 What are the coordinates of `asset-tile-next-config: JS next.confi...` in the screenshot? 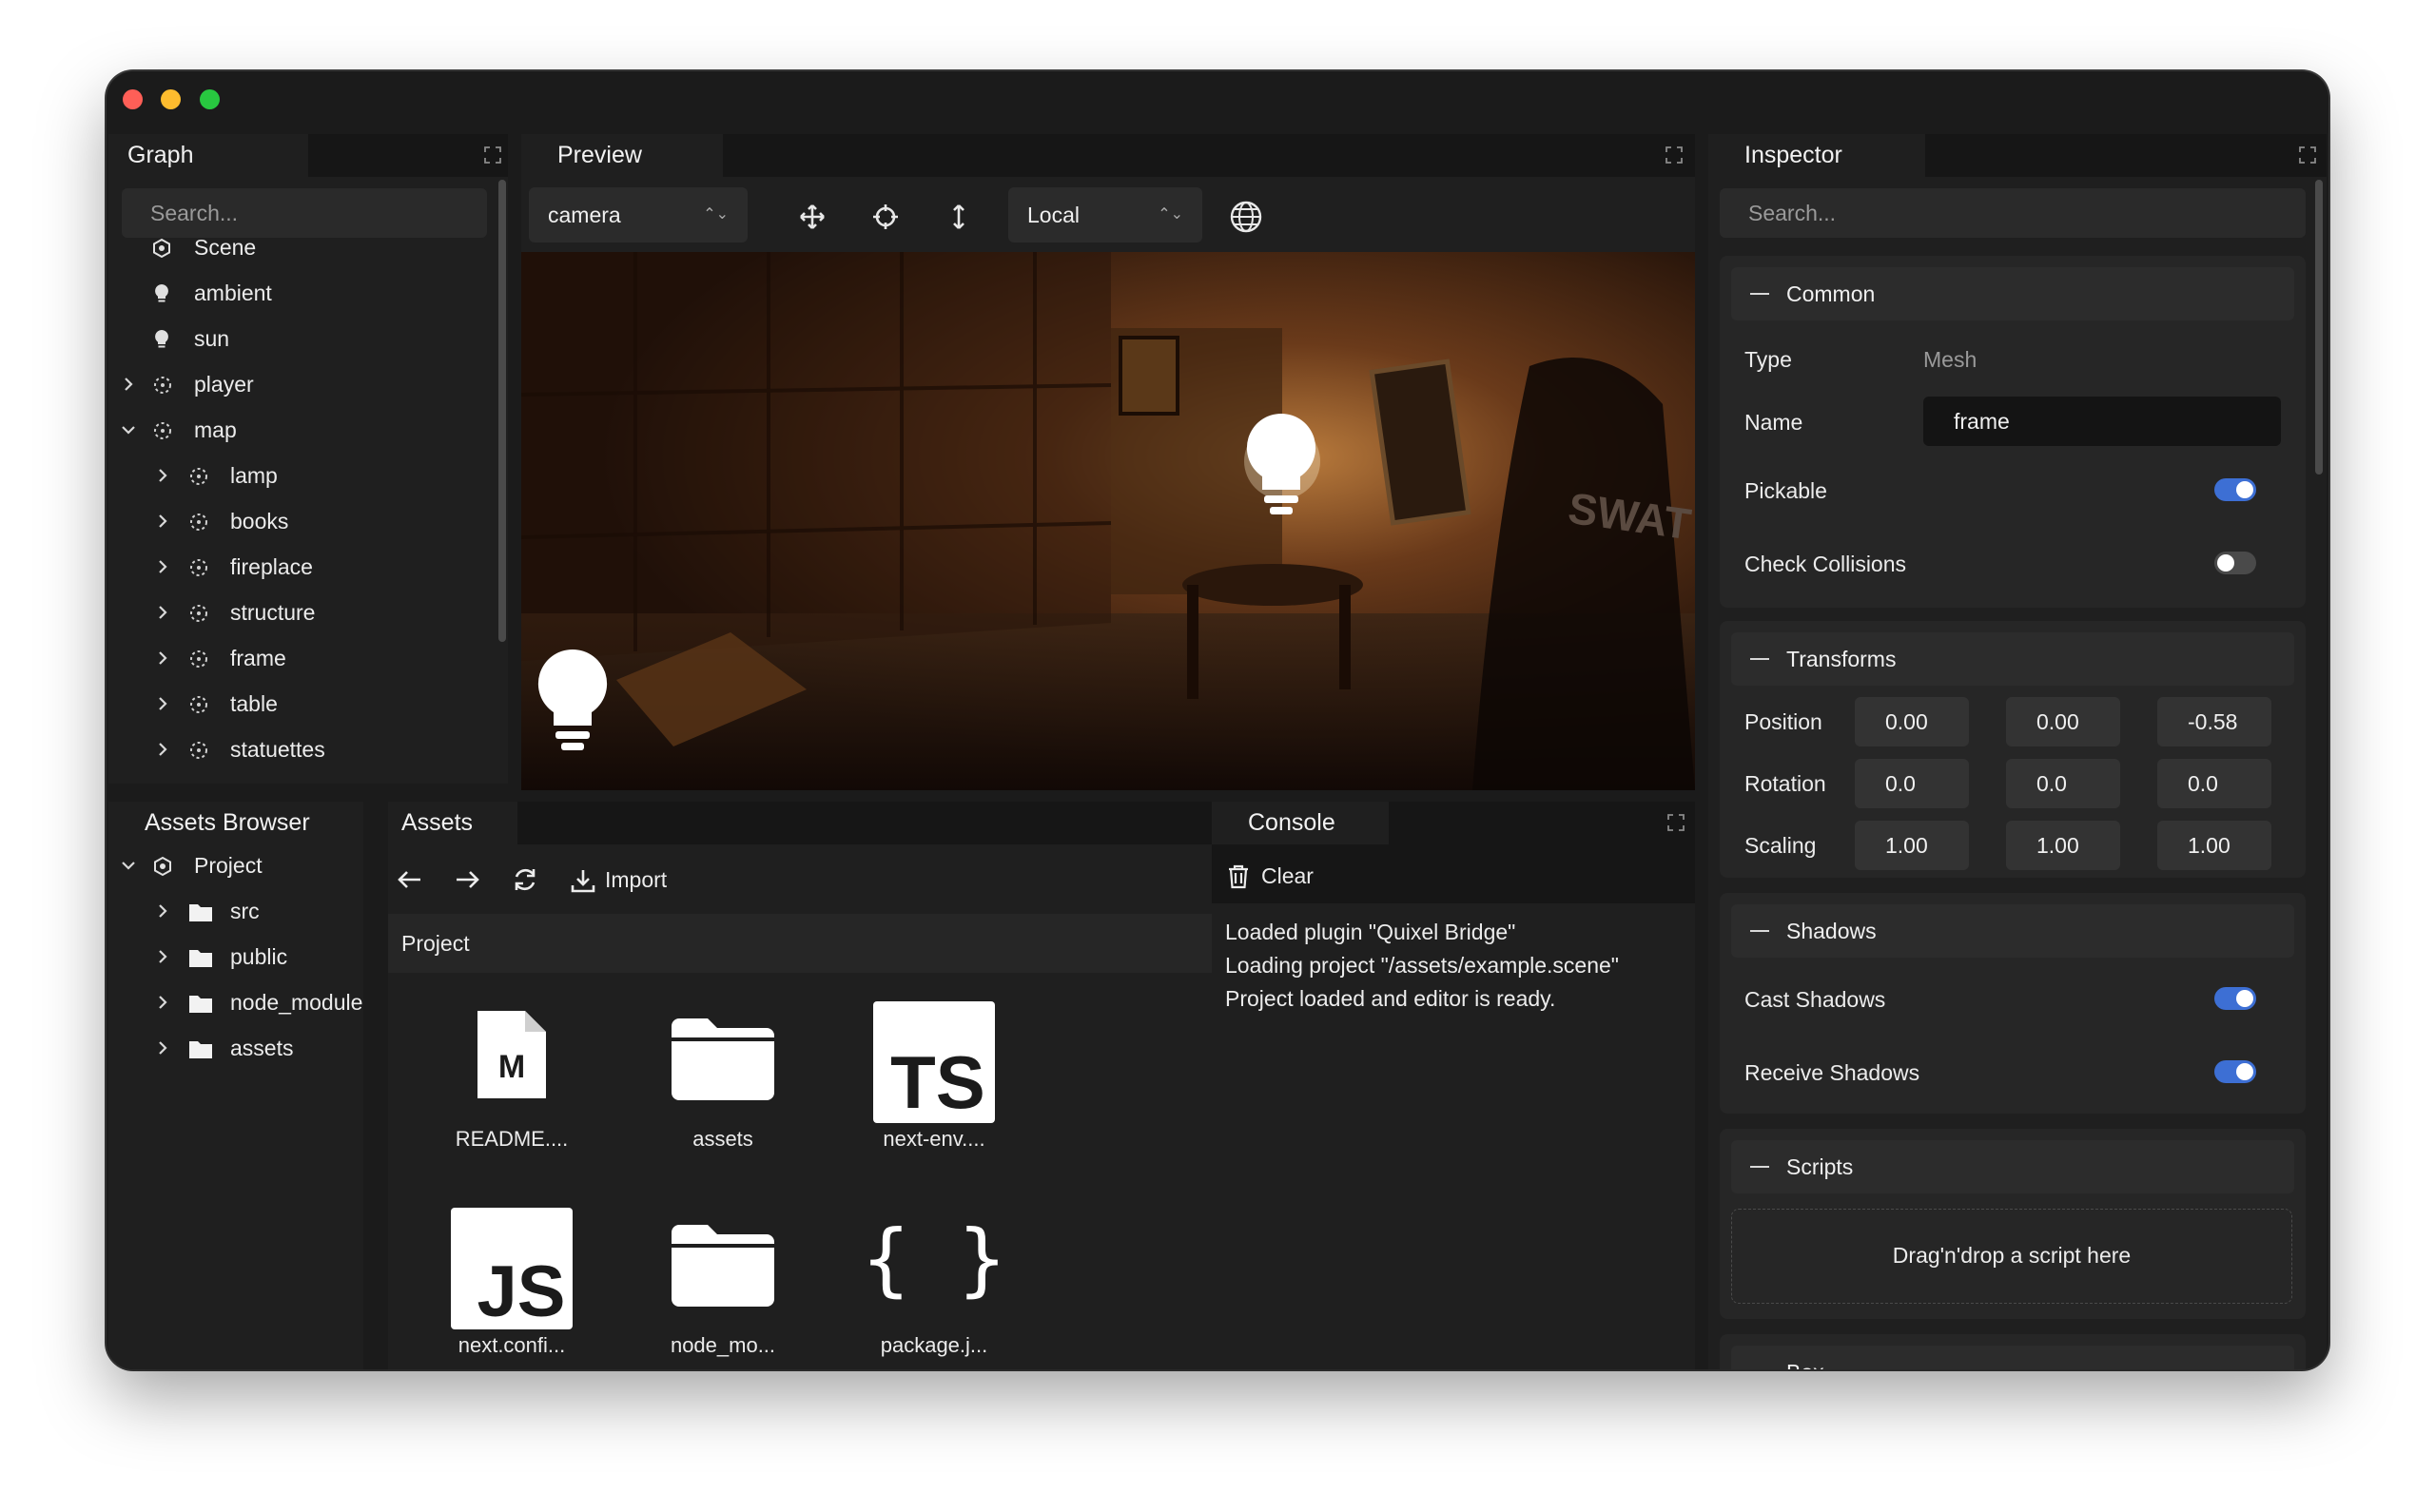 It's located at (512, 1288).